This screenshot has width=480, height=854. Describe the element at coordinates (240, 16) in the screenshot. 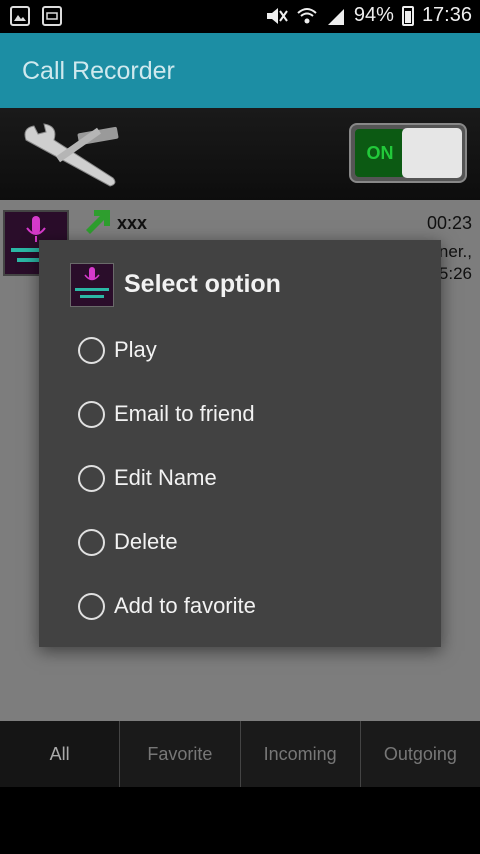

I see `status-bar: 94% 17:36` at that location.